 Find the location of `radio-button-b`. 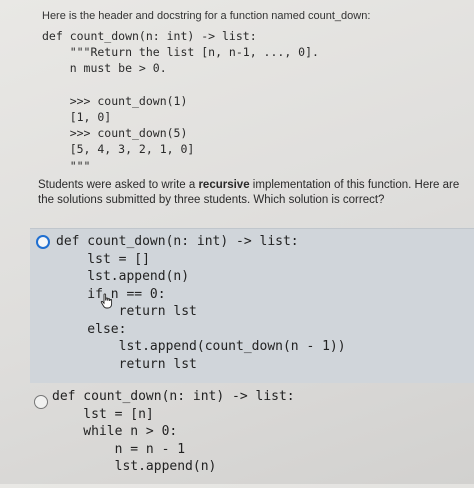

radio-button-b is located at coordinates (41, 402).